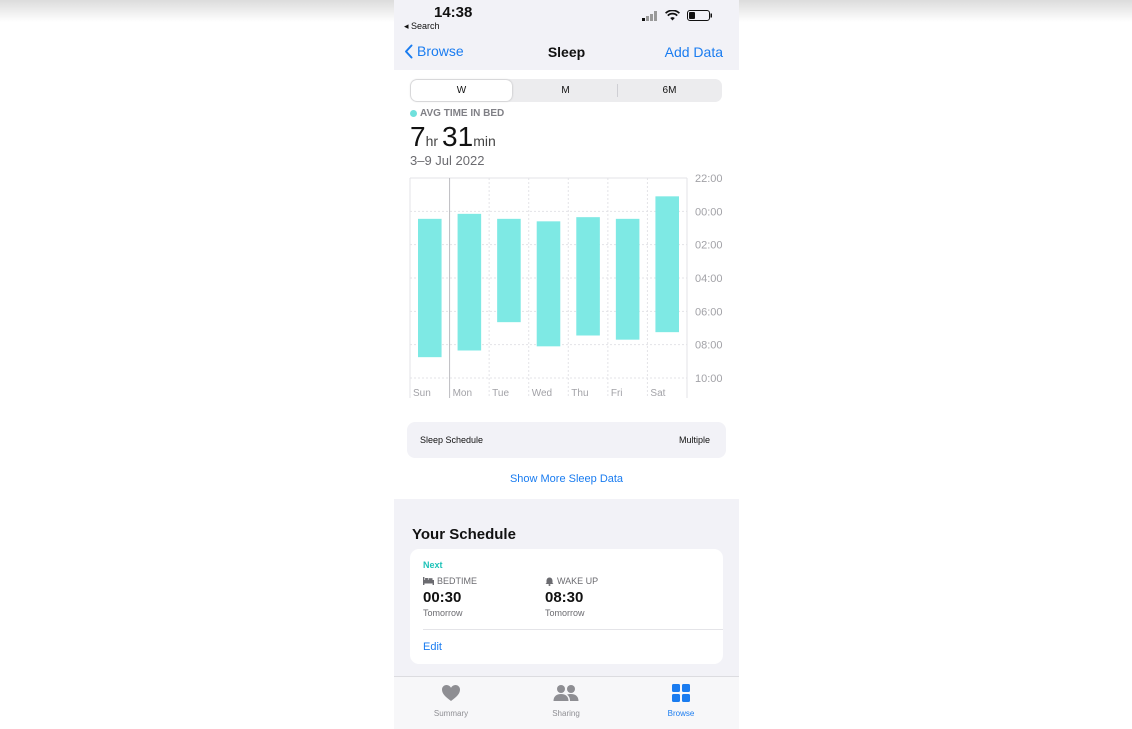  I want to click on avg-minutes-unit: min, so click(484, 141).